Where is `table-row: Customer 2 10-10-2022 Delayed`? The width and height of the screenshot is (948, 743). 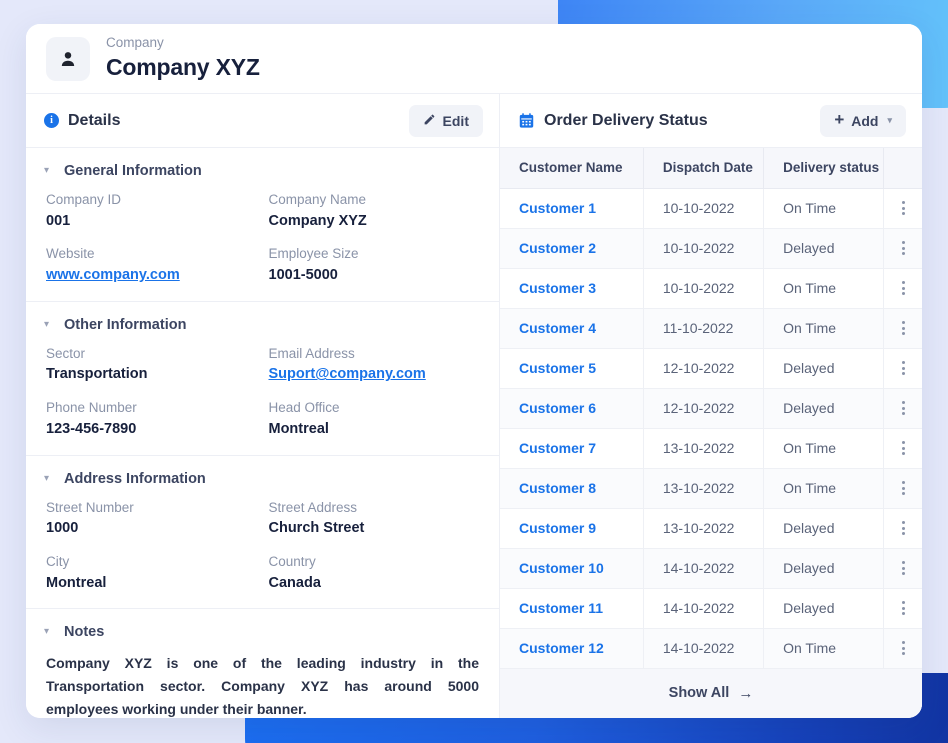 table-row: Customer 2 10-10-2022 Delayed is located at coordinates (711, 248).